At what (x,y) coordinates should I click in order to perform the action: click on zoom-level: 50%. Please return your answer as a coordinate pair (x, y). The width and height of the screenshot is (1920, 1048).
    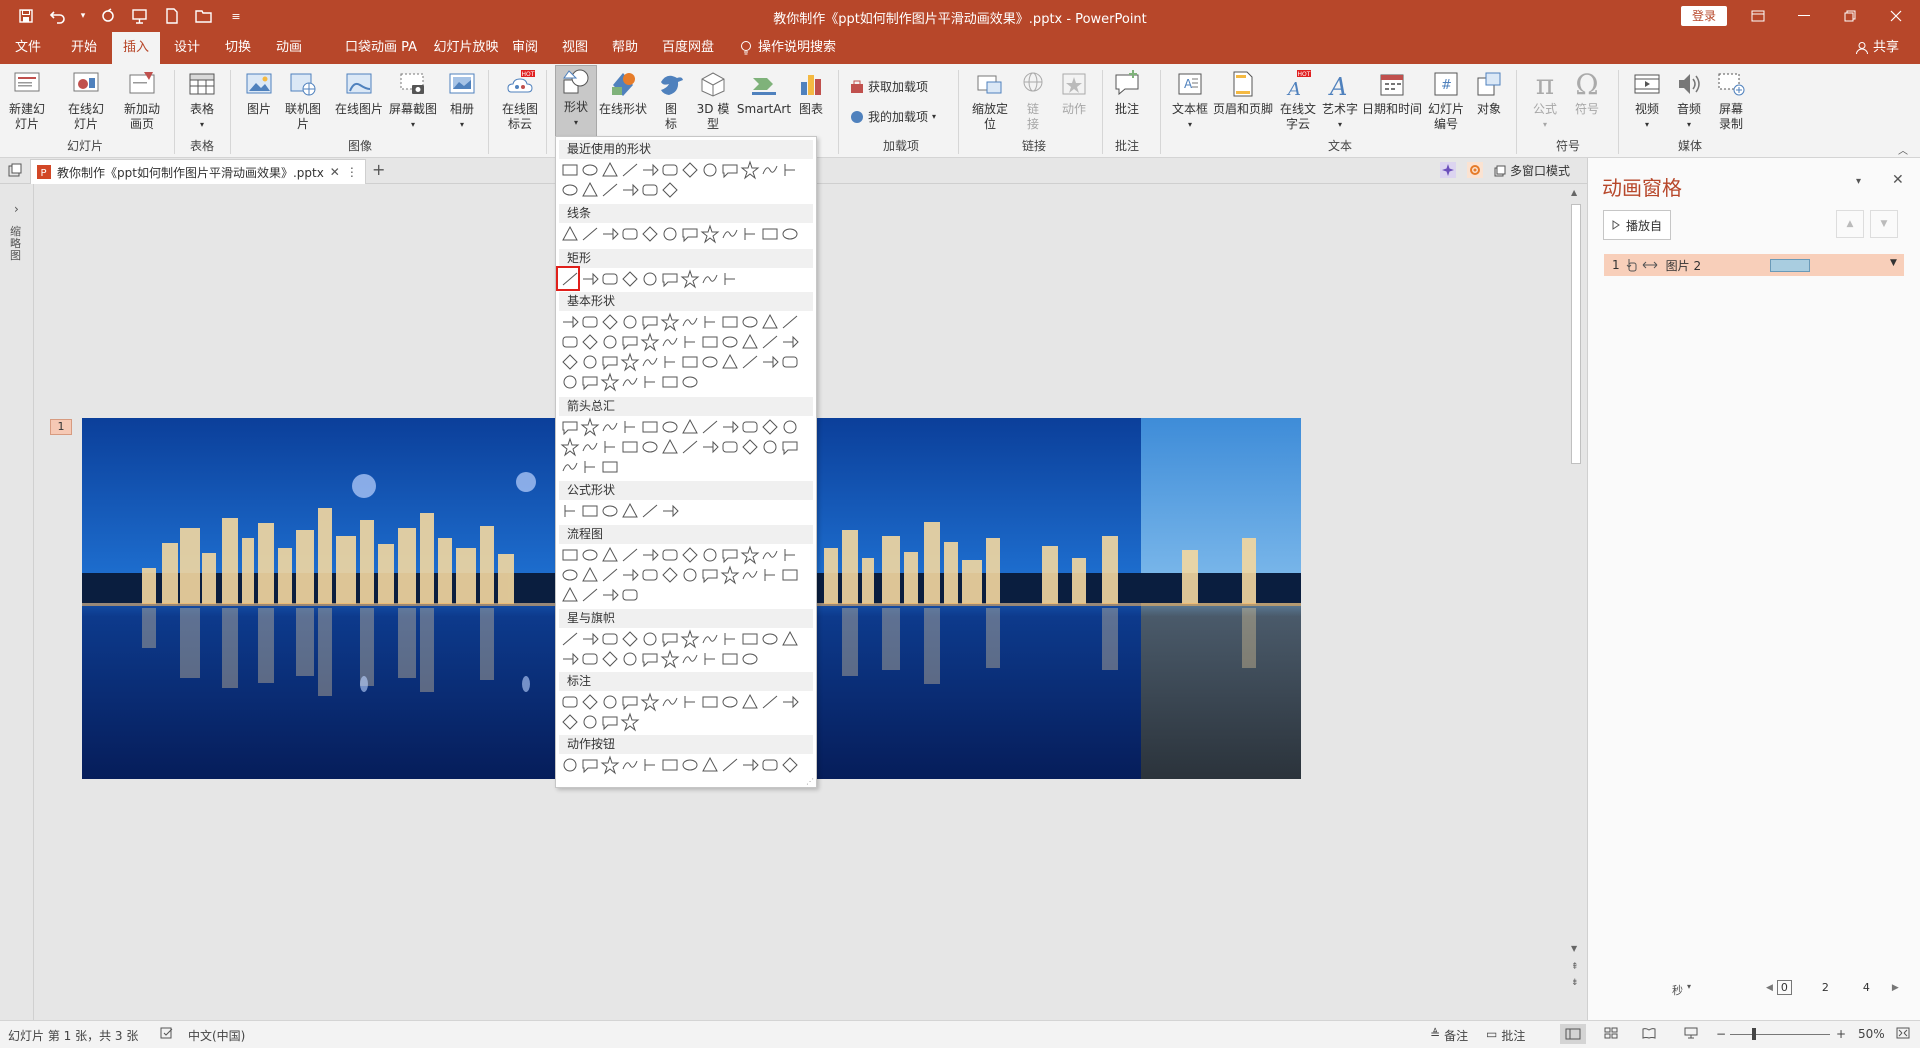
    Looking at the image, I should click on (1871, 1034).